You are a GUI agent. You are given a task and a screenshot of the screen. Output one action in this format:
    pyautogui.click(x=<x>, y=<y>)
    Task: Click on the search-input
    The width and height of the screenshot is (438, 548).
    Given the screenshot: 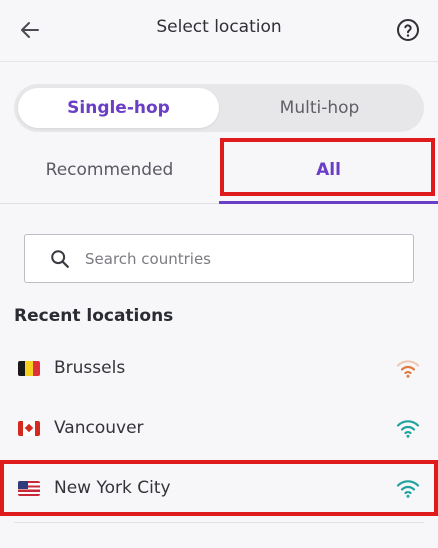 What is the action you would take?
    pyautogui.click(x=235, y=258)
    